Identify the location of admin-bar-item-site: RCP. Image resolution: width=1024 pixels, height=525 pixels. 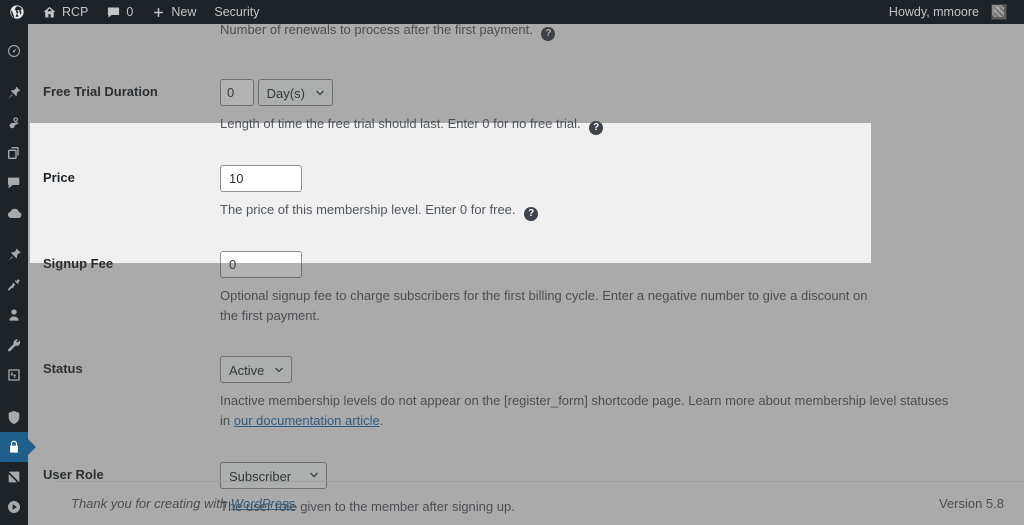
(65, 12).